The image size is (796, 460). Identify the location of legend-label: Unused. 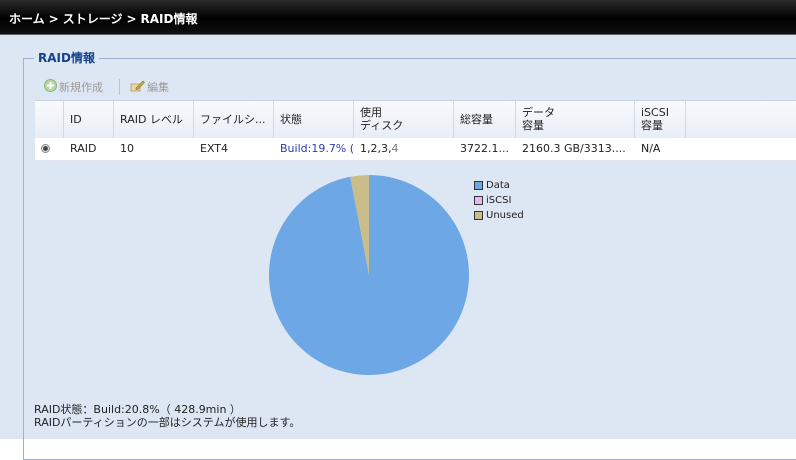
(505, 215).